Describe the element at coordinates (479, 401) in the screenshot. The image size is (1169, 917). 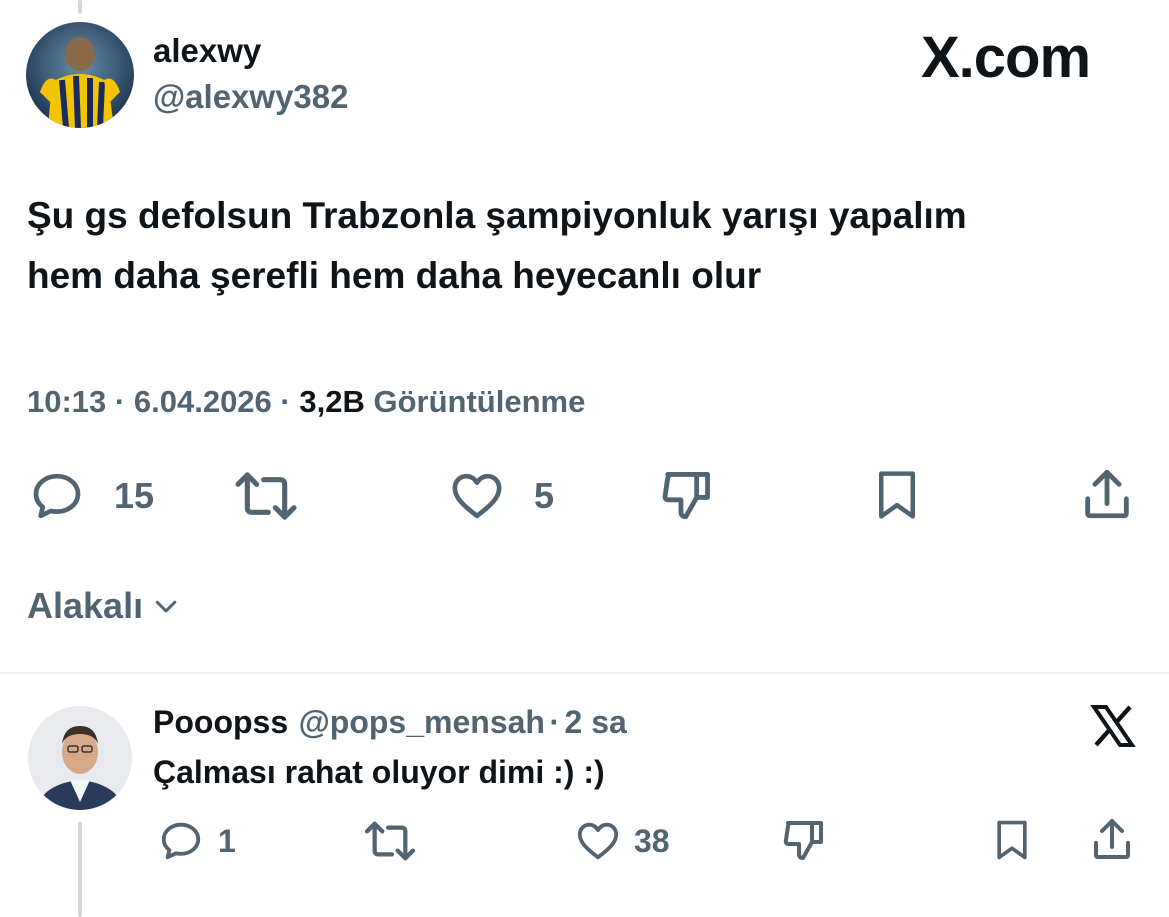
I see `views-label: Görüntülenme` at that location.